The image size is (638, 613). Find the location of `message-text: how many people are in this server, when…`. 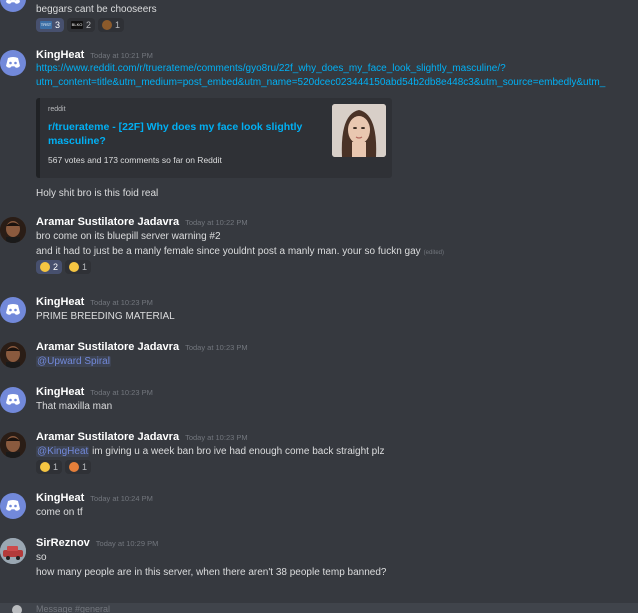

message-text: how many people are in this server, when… is located at coordinates (211, 572).